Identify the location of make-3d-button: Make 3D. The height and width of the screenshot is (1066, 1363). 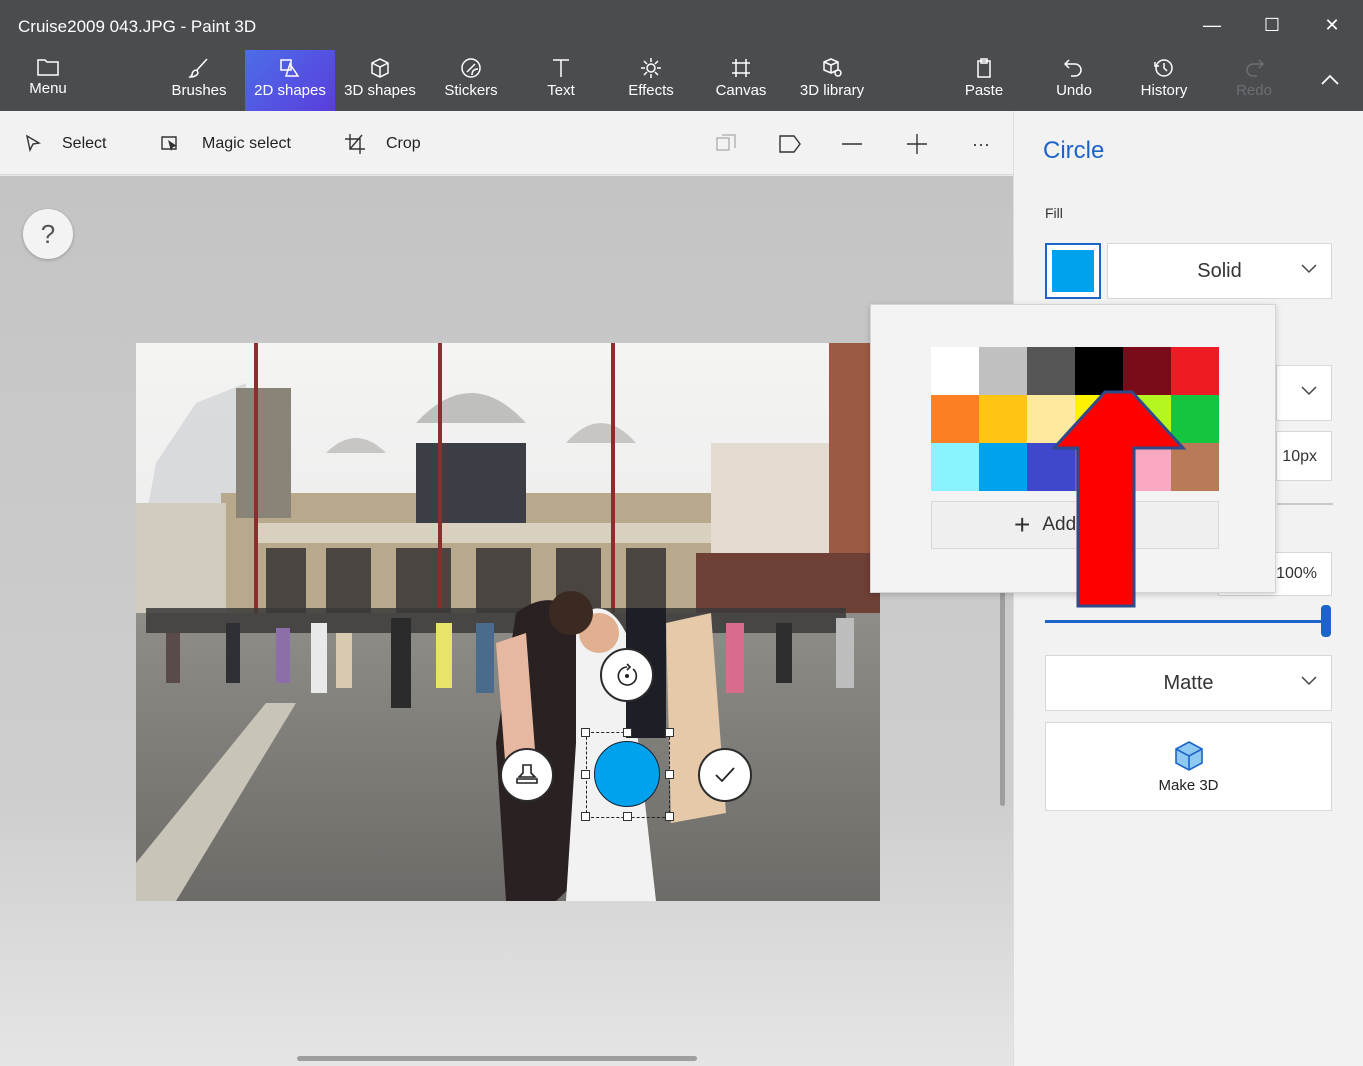
(1188, 766).